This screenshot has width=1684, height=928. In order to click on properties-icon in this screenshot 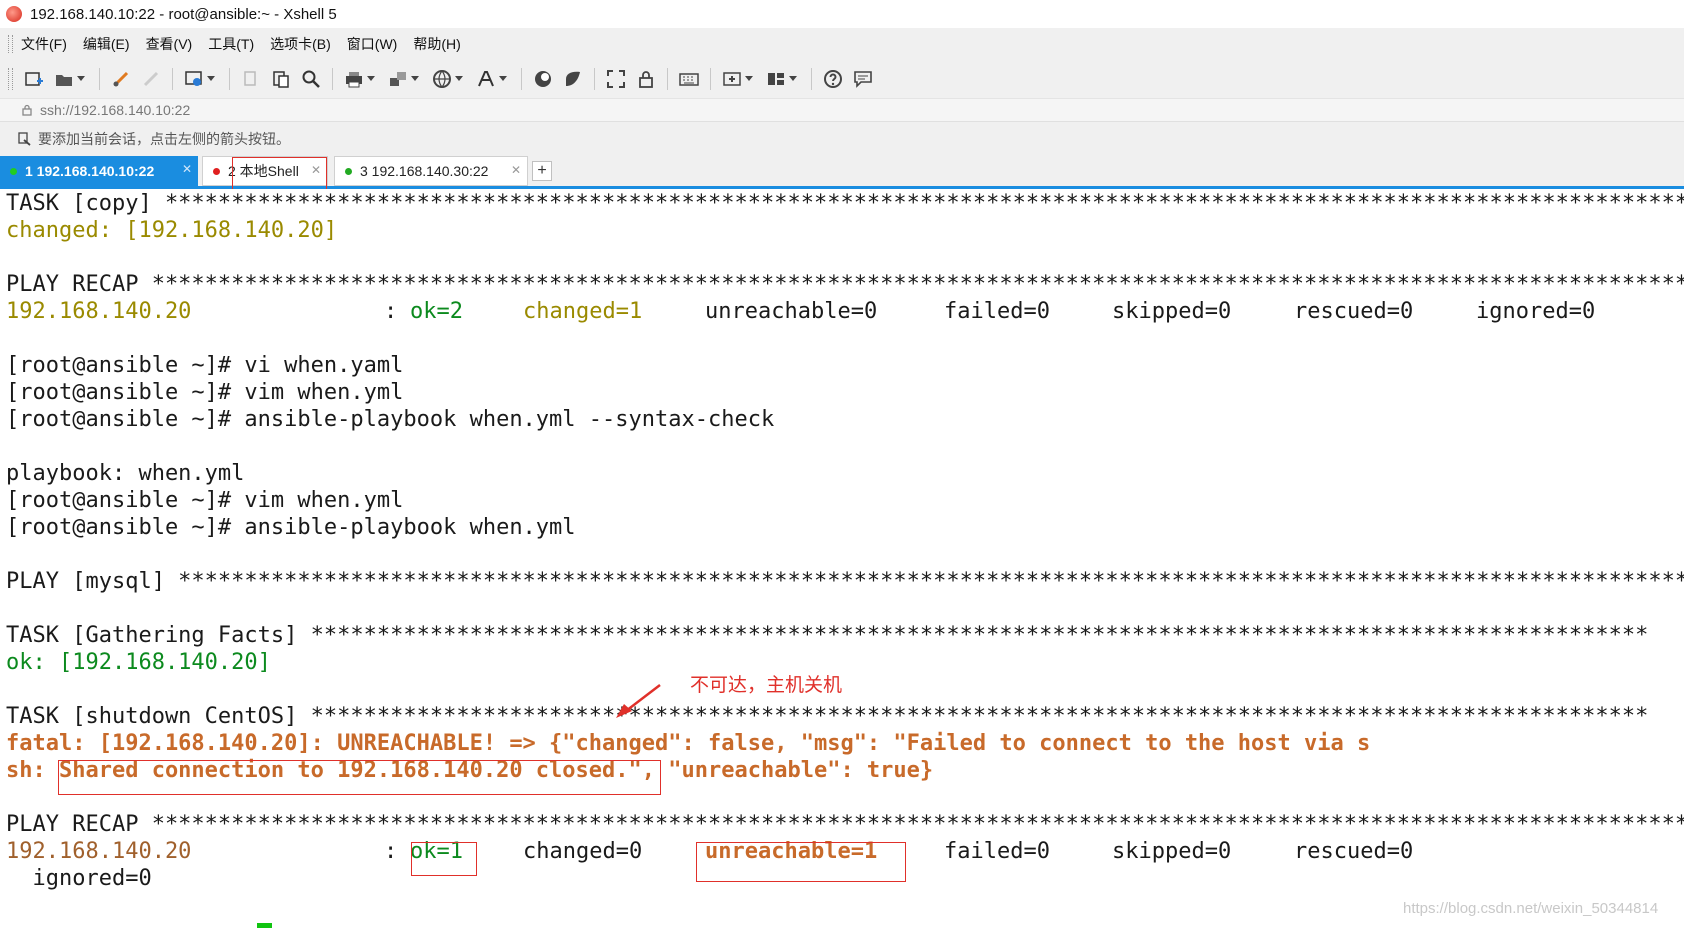, I will do `click(194, 79)`.